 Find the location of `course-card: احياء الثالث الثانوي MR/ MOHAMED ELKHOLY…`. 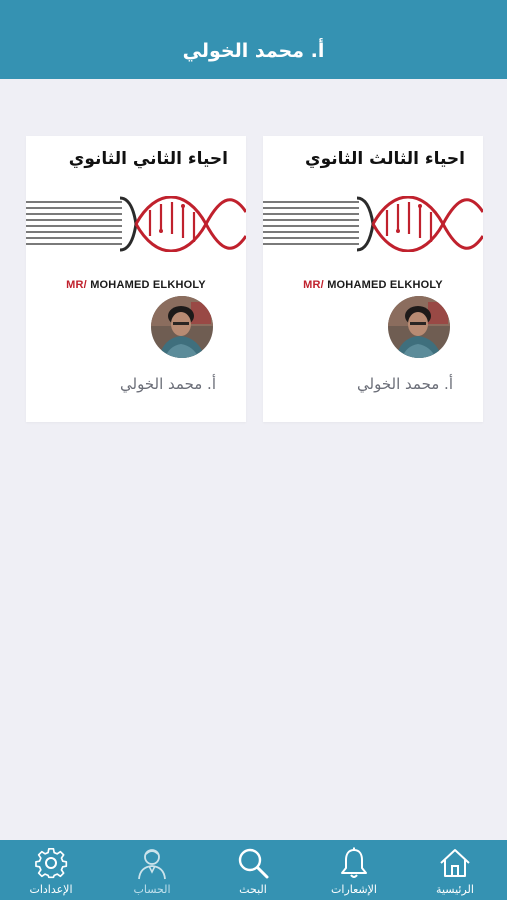

course-card: احياء الثالث الثانوي MR/ MOHAMED ELKHOLY… is located at coordinates (373, 279).